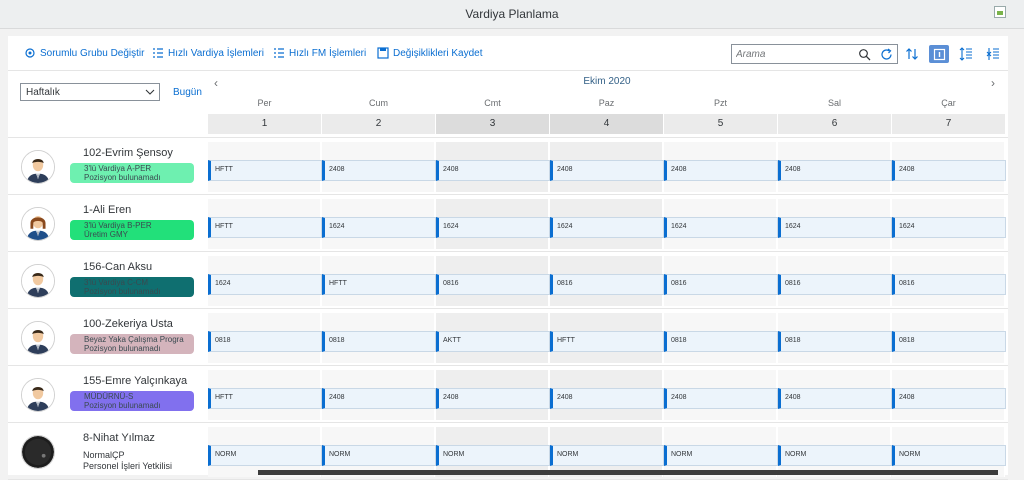  I want to click on next-week-button: ›, so click(993, 83).